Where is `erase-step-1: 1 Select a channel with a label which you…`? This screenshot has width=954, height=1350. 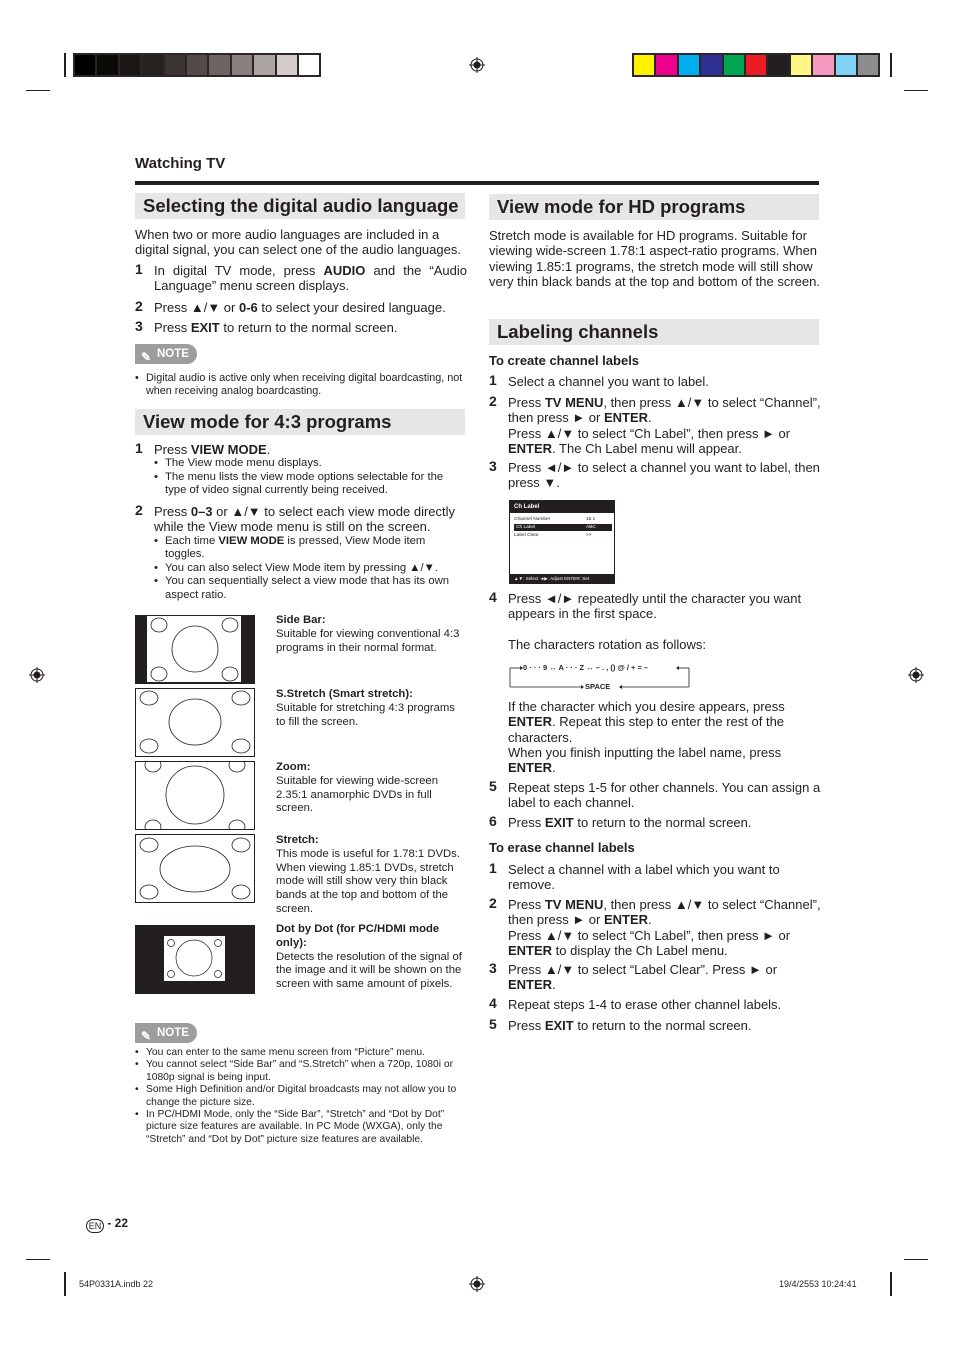
erase-step-1: 1 Select a channel with a label which you… is located at coordinates (634, 876).